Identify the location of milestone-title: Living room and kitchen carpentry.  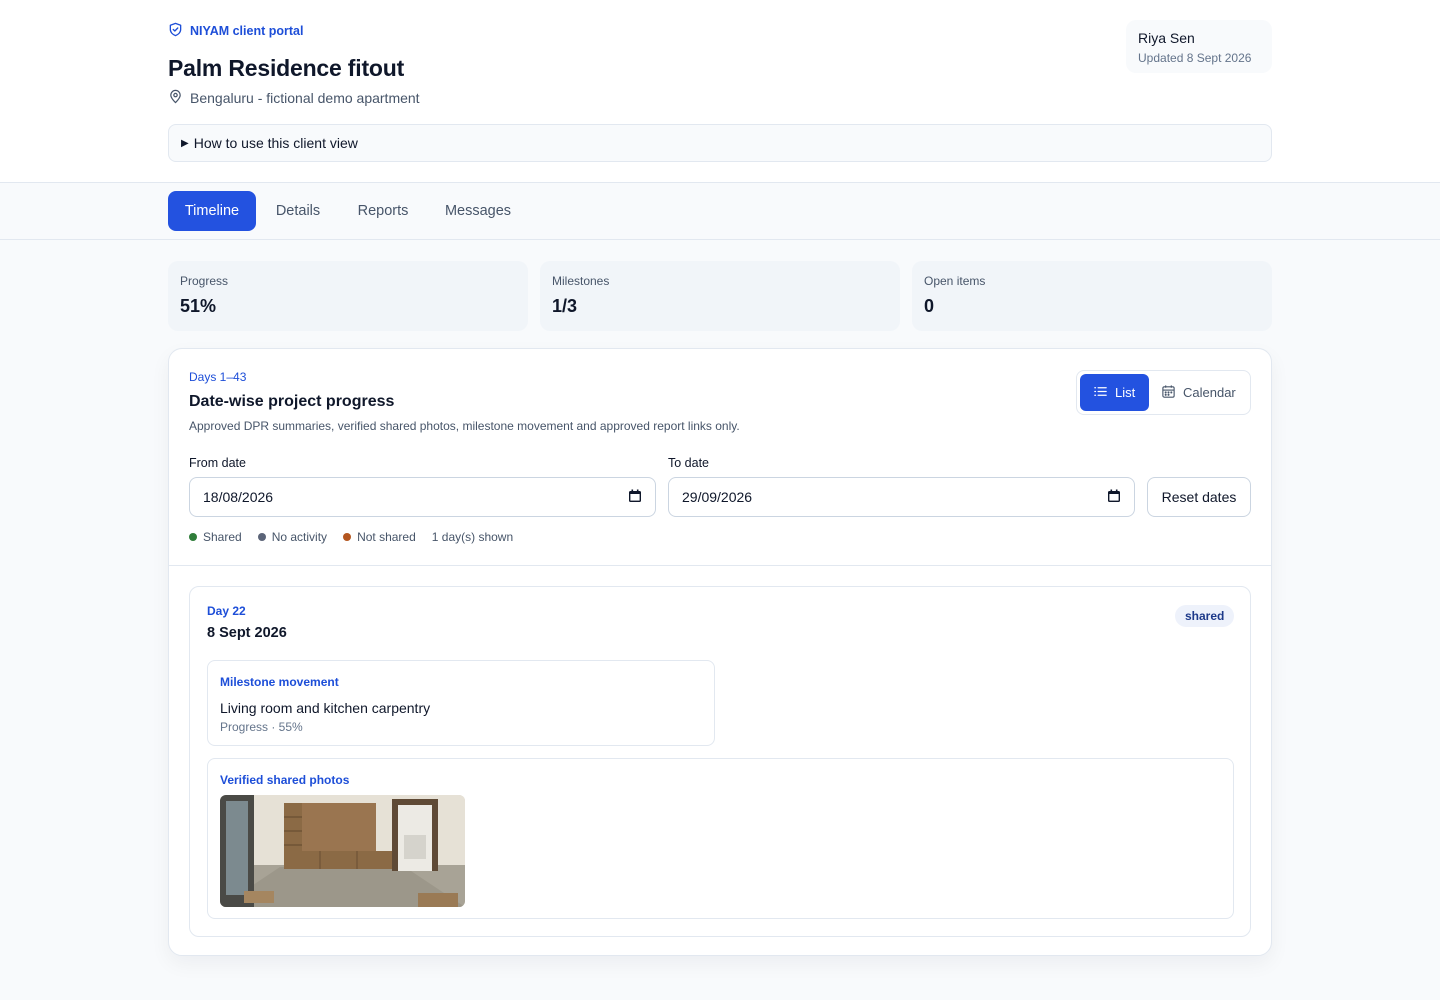
(325, 708).